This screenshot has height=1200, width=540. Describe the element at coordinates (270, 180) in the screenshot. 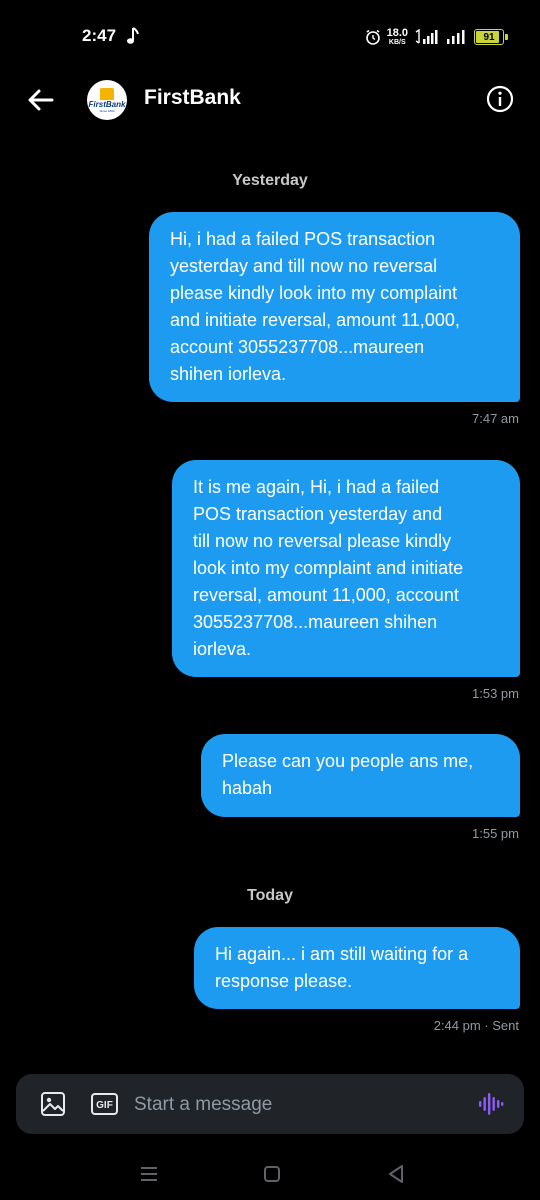

I see `day-separator-yesterday: Yesterday` at that location.